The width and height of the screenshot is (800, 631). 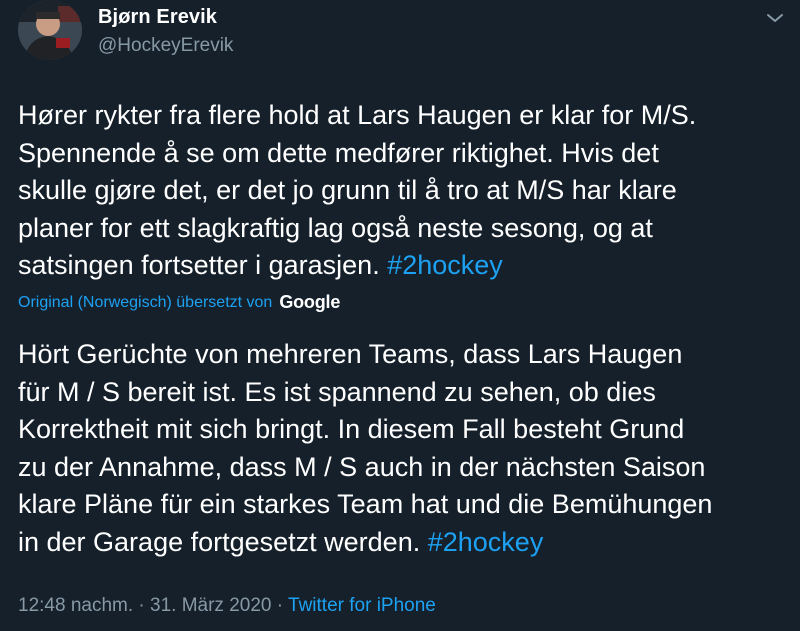 I want to click on chevron-down-icon, so click(x=775, y=18).